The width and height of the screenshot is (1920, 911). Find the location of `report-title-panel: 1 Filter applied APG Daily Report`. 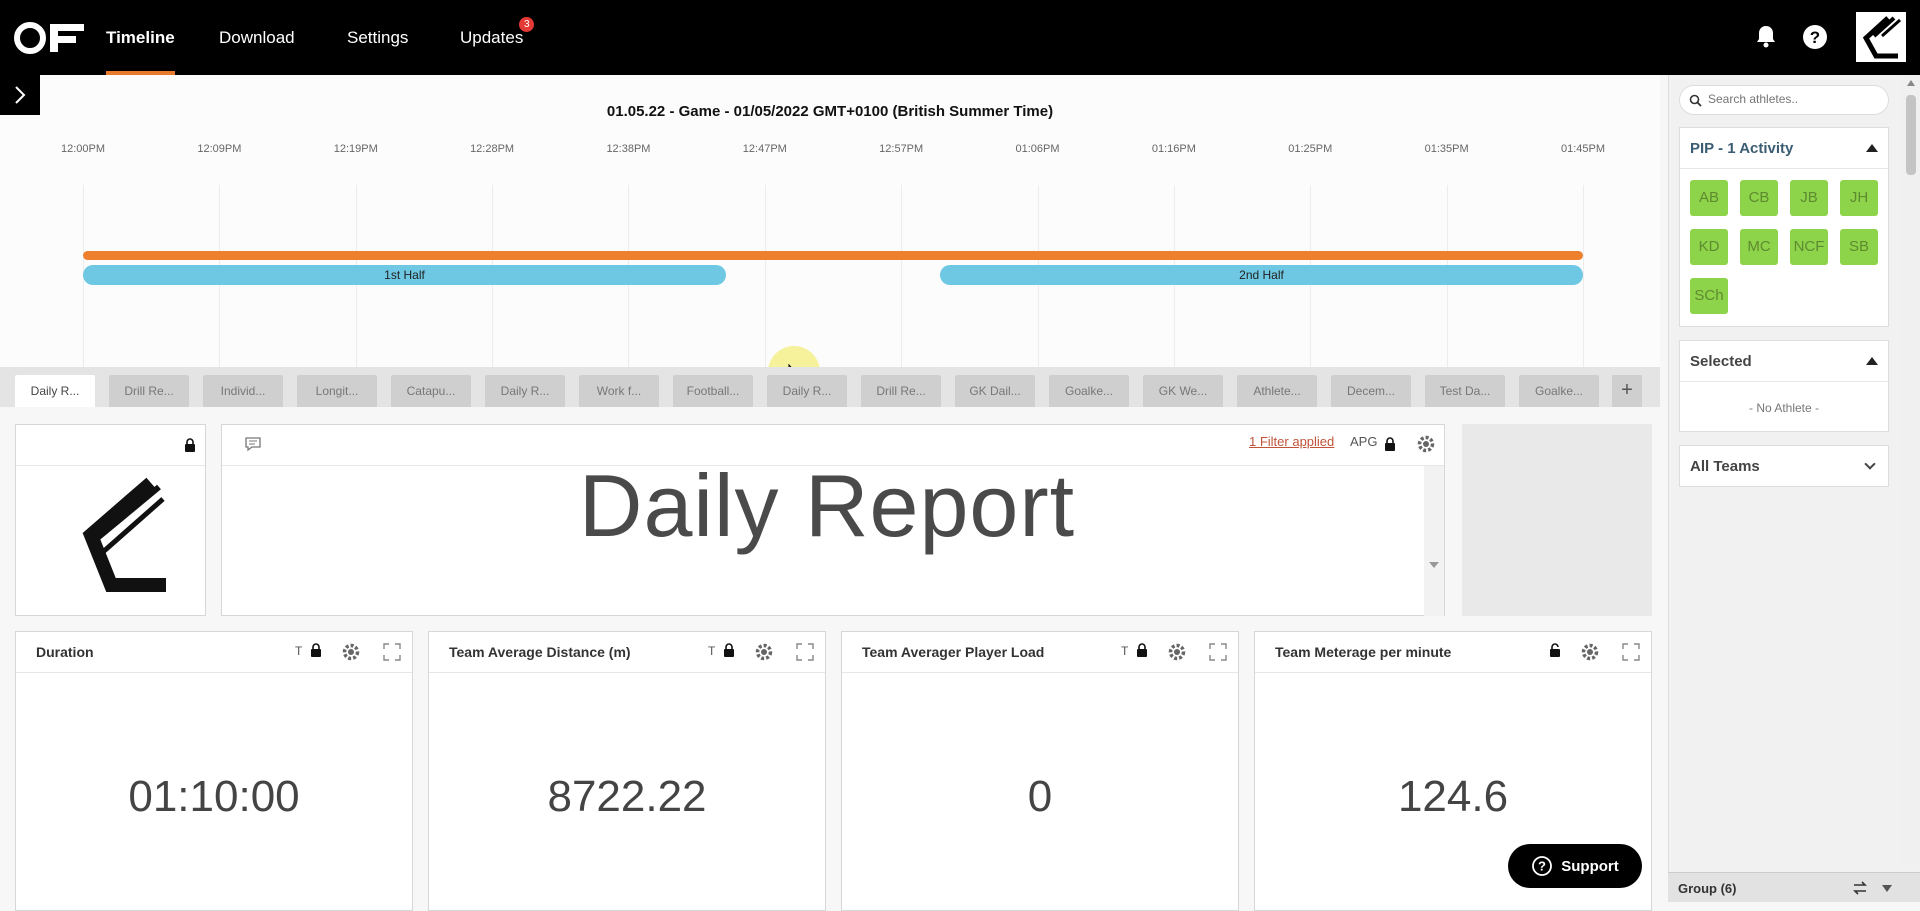

report-title-panel: 1 Filter applied APG Daily Report is located at coordinates (833, 520).